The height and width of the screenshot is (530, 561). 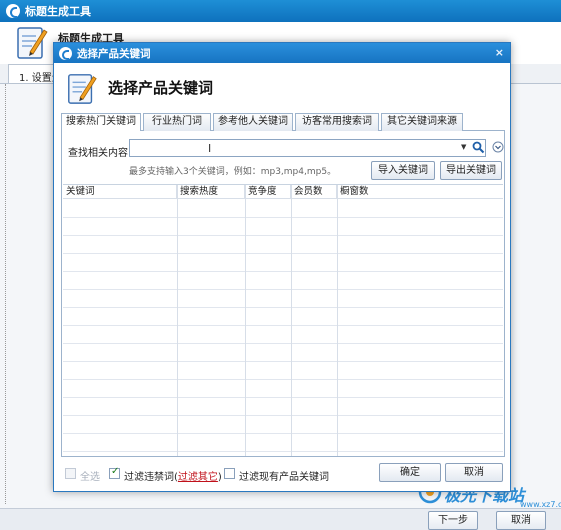 I want to click on dialog-footer: 全选 过滤违禁词(过滤其它) 过滤现有产品关键词 确定 取消, so click(x=283, y=474).